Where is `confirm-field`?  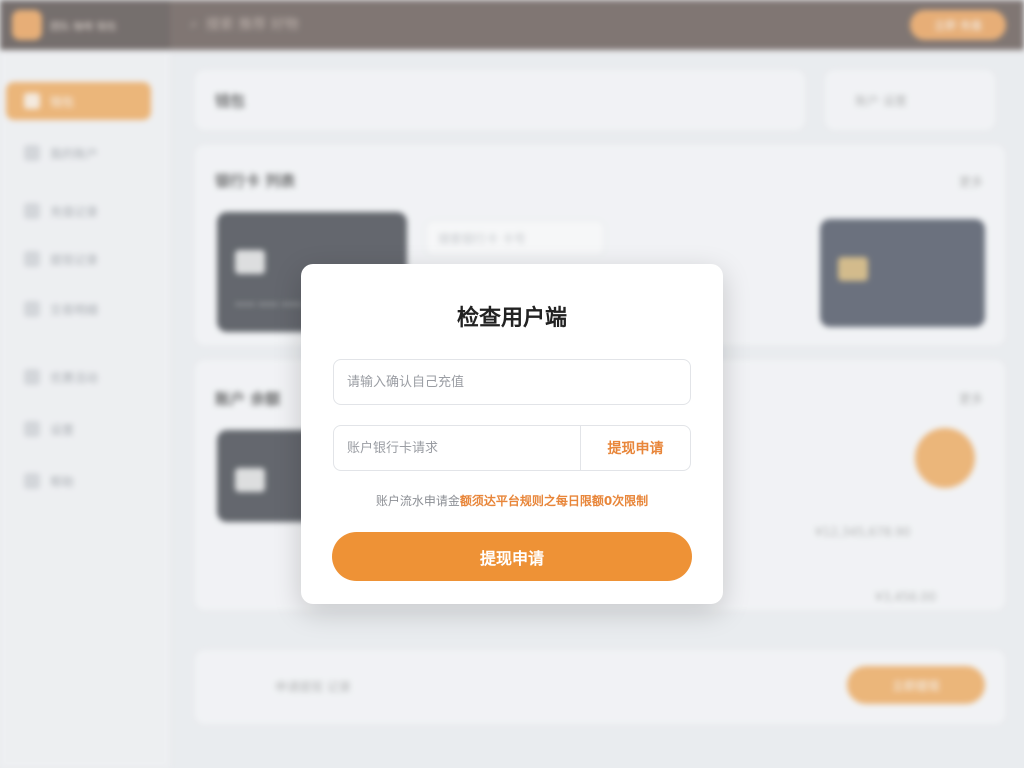
confirm-field is located at coordinates (512, 382).